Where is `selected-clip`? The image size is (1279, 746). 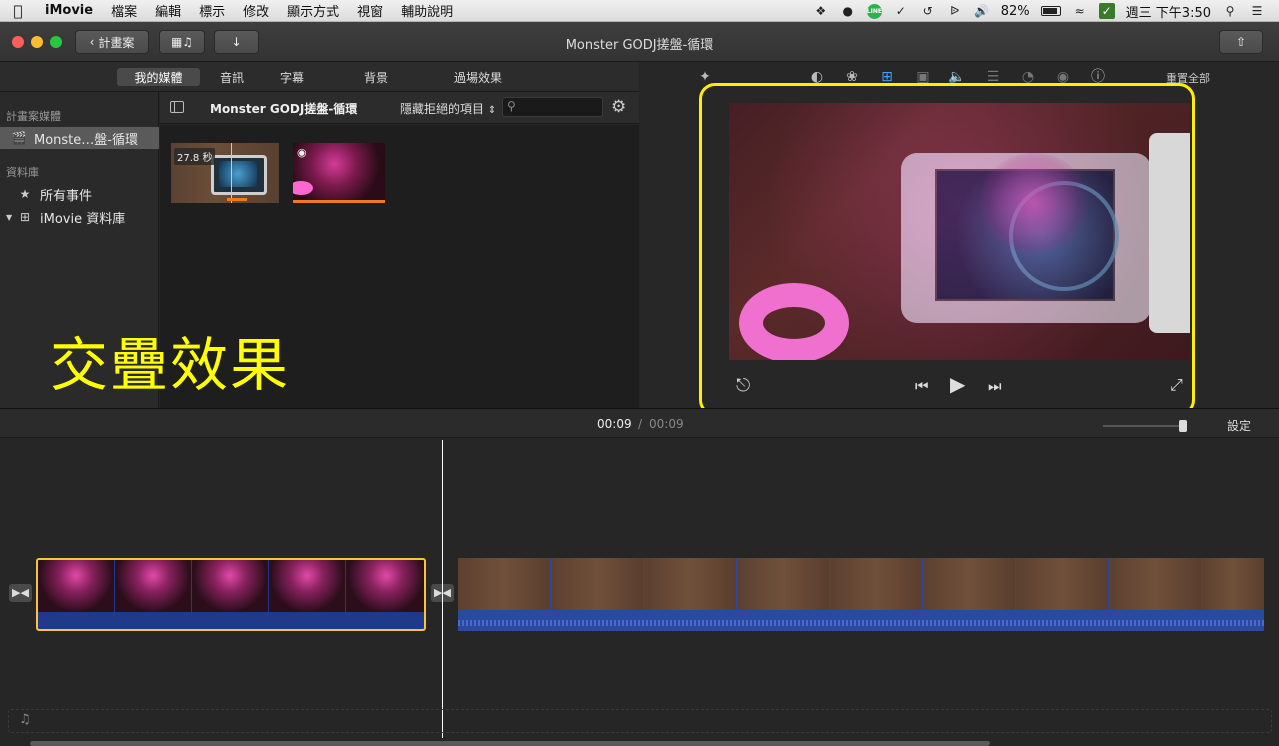 selected-clip is located at coordinates (231, 594).